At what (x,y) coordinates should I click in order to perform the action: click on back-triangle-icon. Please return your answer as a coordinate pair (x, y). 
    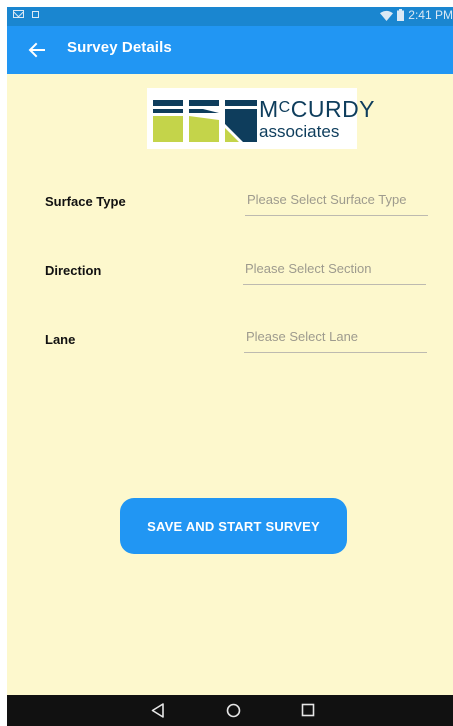
    Looking at the image, I should click on (158, 710).